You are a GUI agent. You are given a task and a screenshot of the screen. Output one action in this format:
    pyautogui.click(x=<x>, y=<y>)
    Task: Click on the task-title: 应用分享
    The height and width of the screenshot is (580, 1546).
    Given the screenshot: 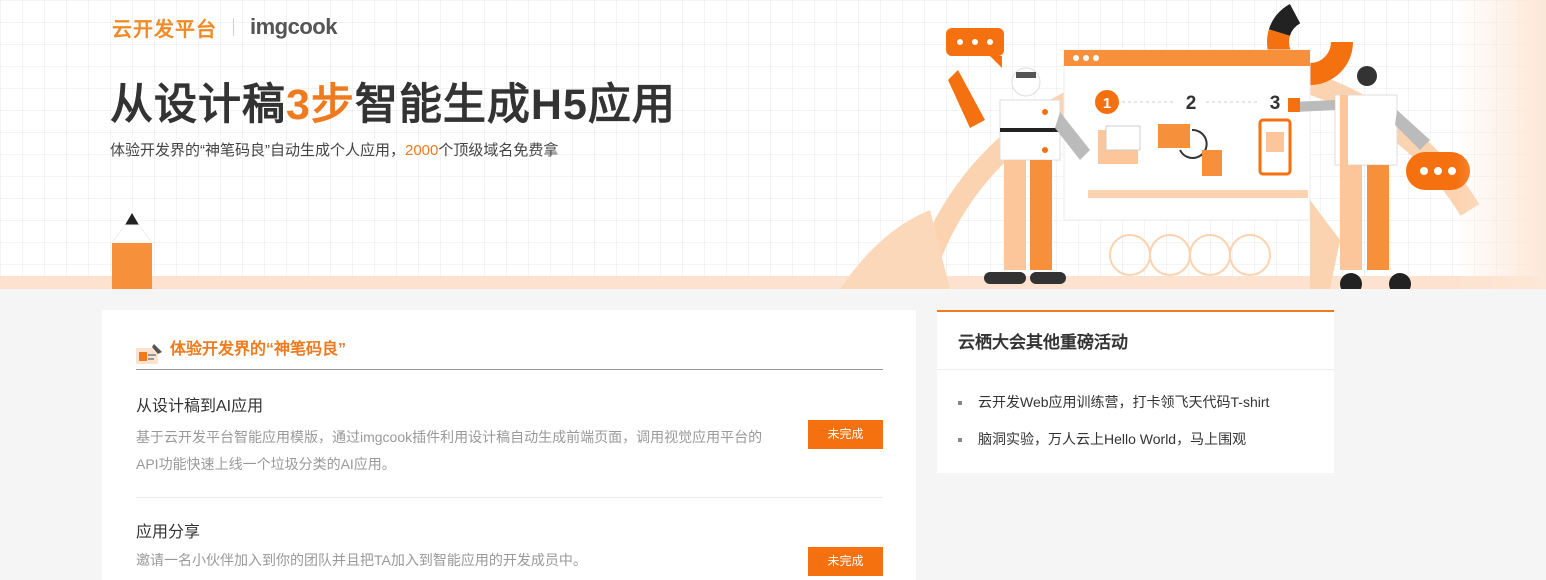 What is the action you would take?
    pyautogui.click(x=168, y=532)
    